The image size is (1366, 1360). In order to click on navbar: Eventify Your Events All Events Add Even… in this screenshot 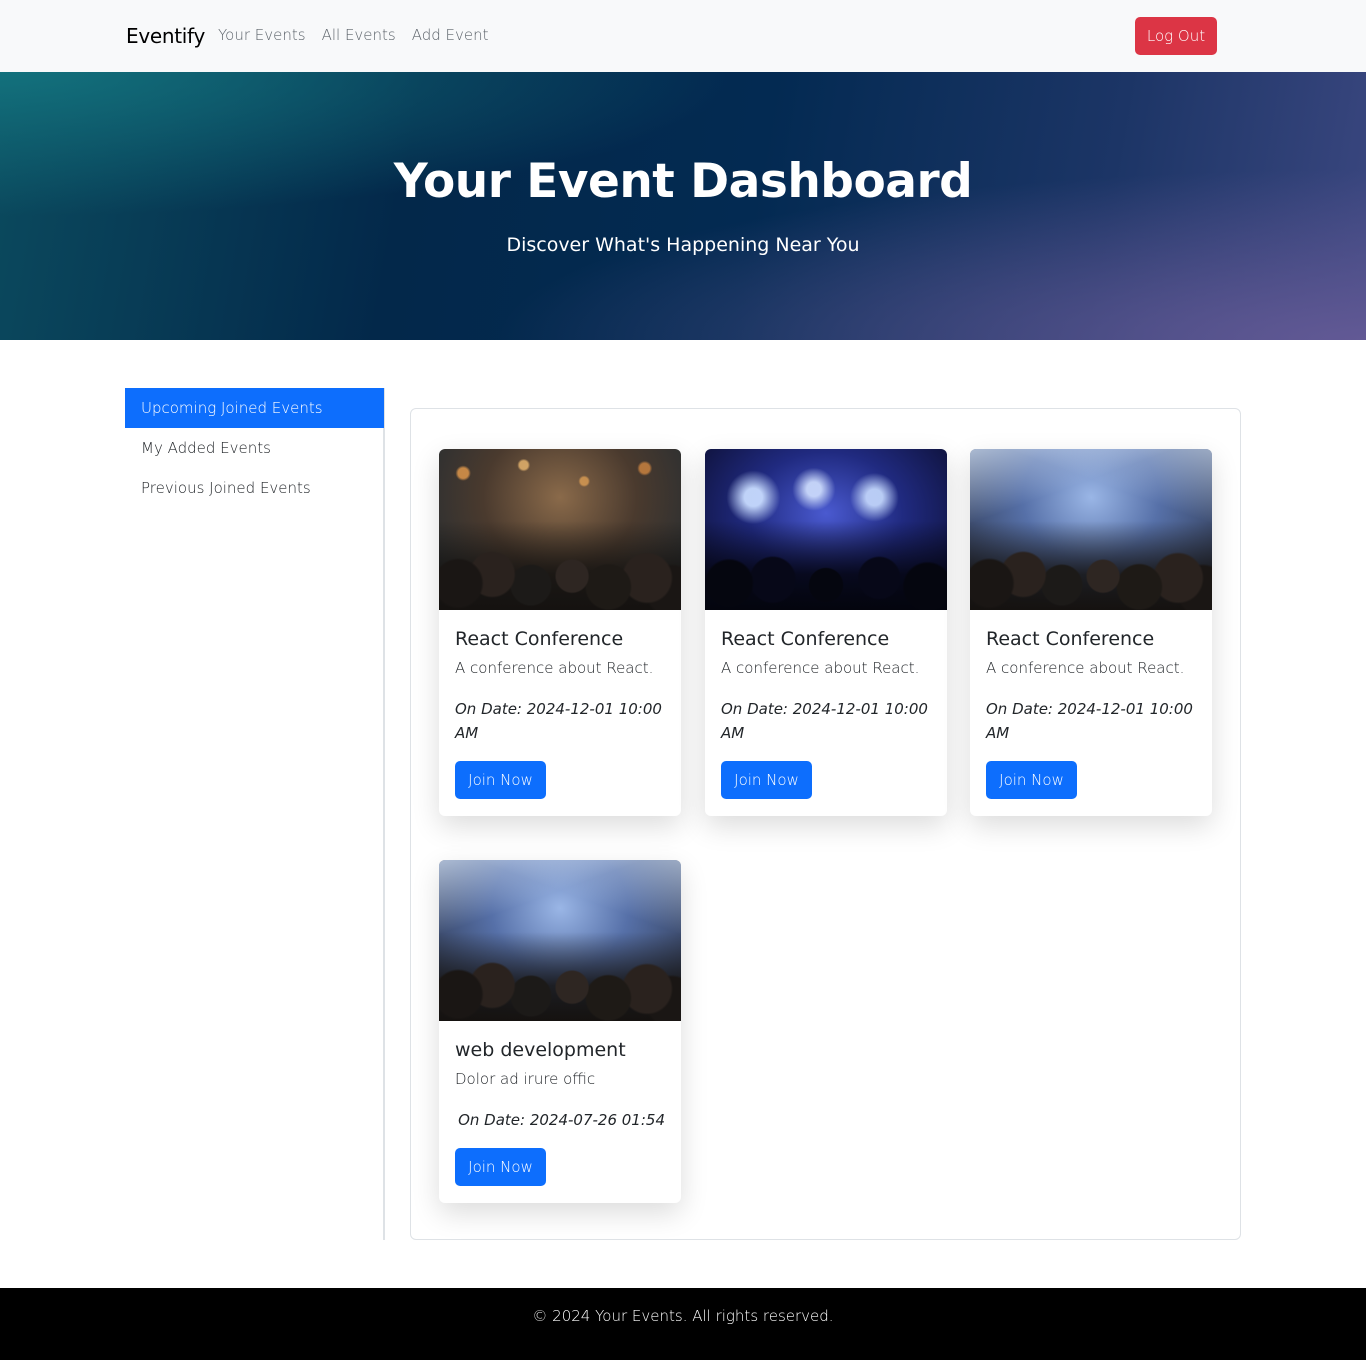, I will do `click(683, 36)`.